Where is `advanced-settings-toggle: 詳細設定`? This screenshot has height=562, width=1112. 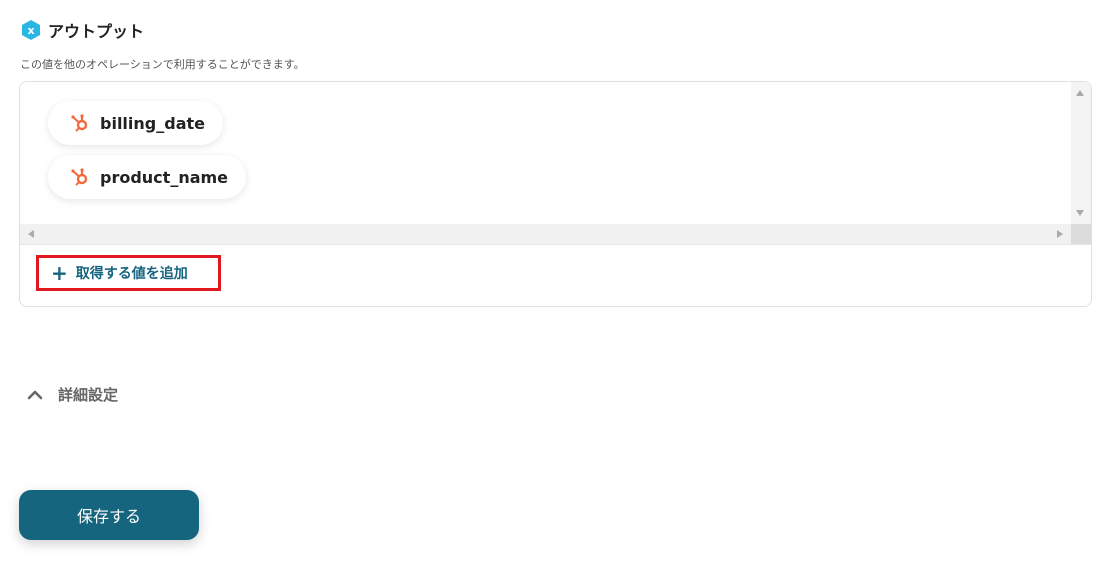 advanced-settings-toggle: 詳細設定 is located at coordinates (72, 394).